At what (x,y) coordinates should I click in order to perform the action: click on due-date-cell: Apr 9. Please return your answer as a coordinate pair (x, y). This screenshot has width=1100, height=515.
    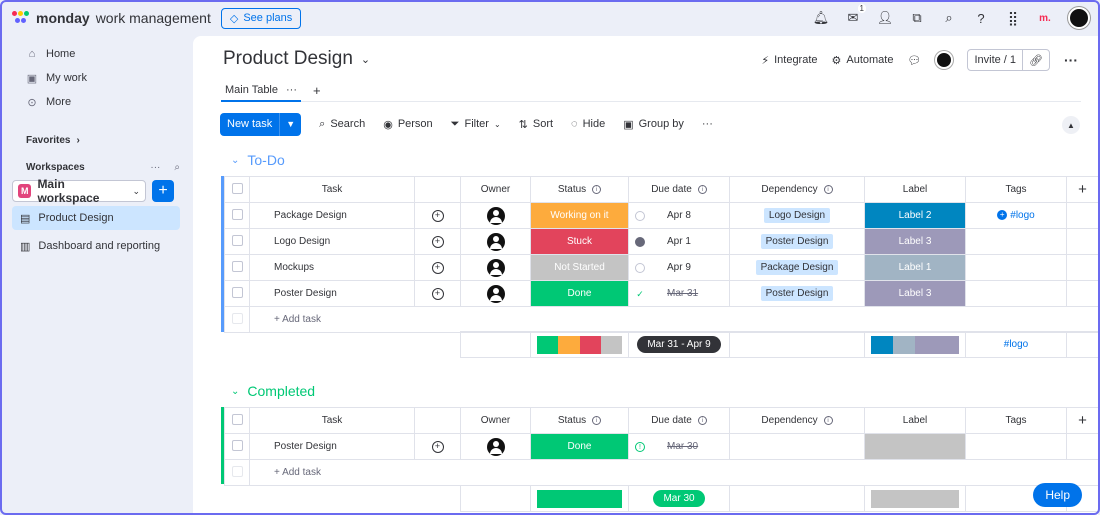
    Looking at the image, I should click on (679, 267).